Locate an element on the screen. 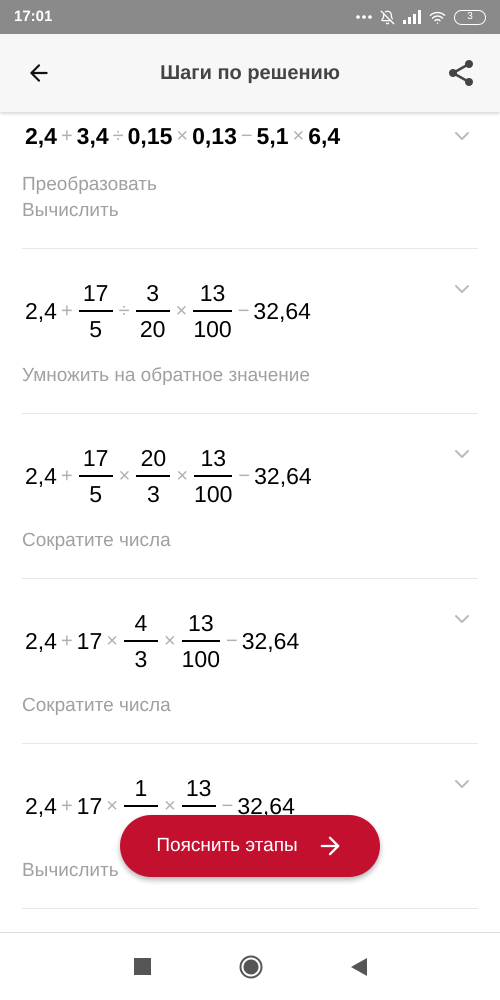 Image resolution: width=500 pixels, height=1000 pixels. fraction-numerator: 20 is located at coordinates (154, 458).